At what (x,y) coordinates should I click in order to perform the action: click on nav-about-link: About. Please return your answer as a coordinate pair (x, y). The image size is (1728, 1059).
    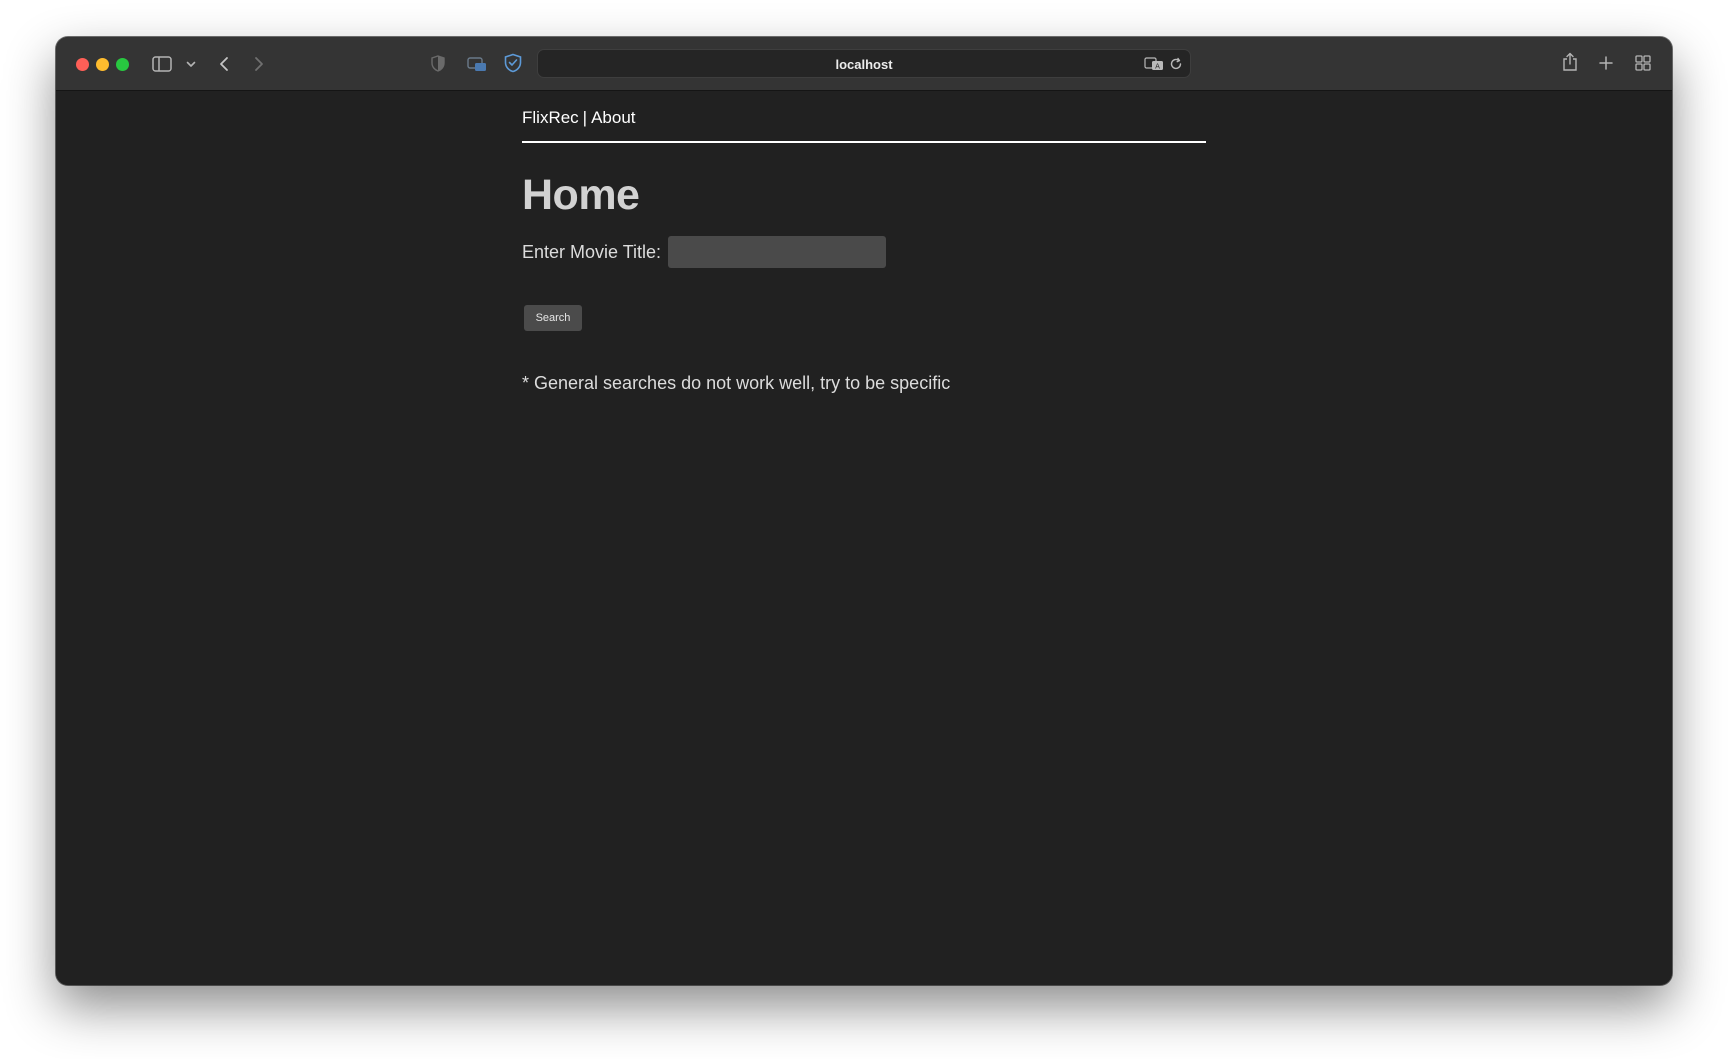
    Looking at the image, I should click on (613, 117).